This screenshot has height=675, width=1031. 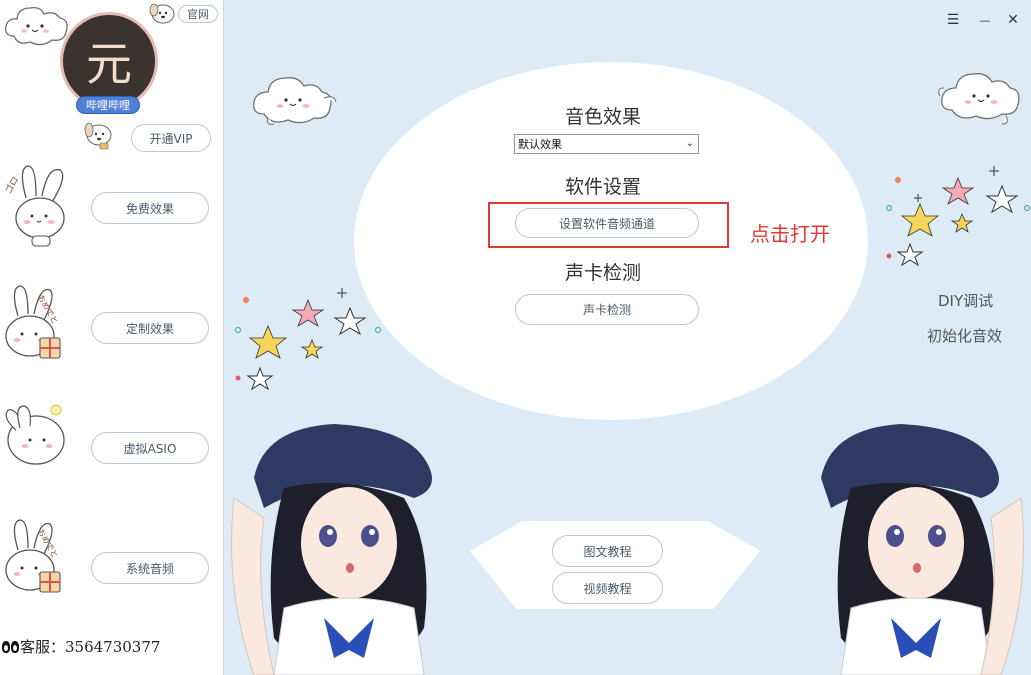 I want to click on avatar-char: 元, so click(x=109, y=64).